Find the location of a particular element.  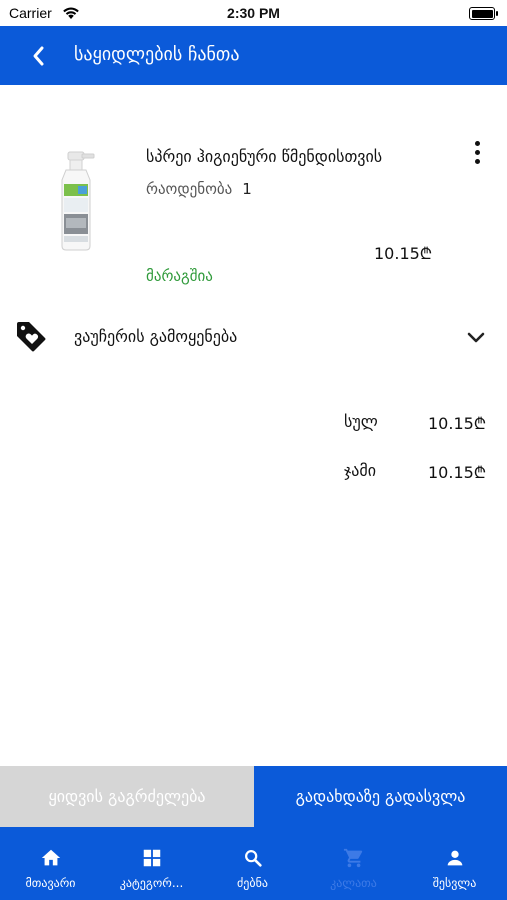

home-icon is located at coordinates (50, 857).